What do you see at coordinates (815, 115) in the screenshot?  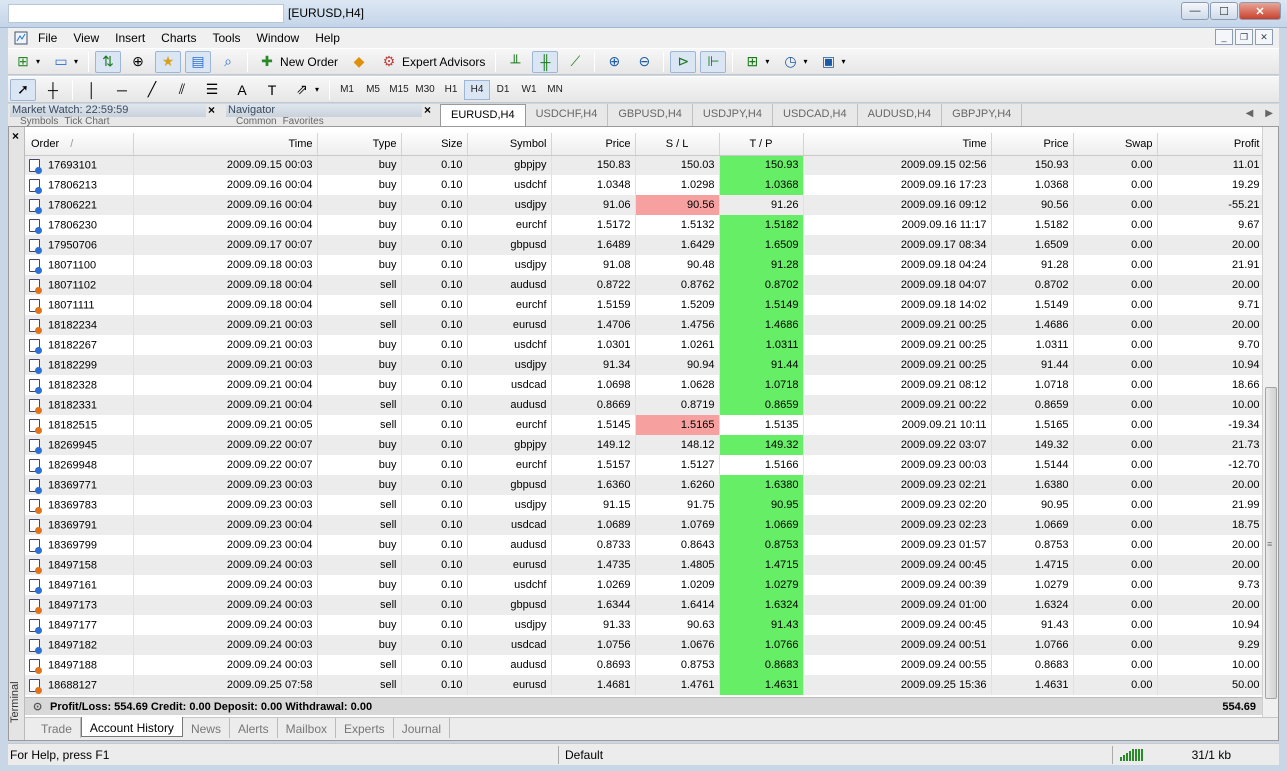 I see `chart-tab-usdcad-h4: USDCAD,H4` at bounding box center [815, 115].